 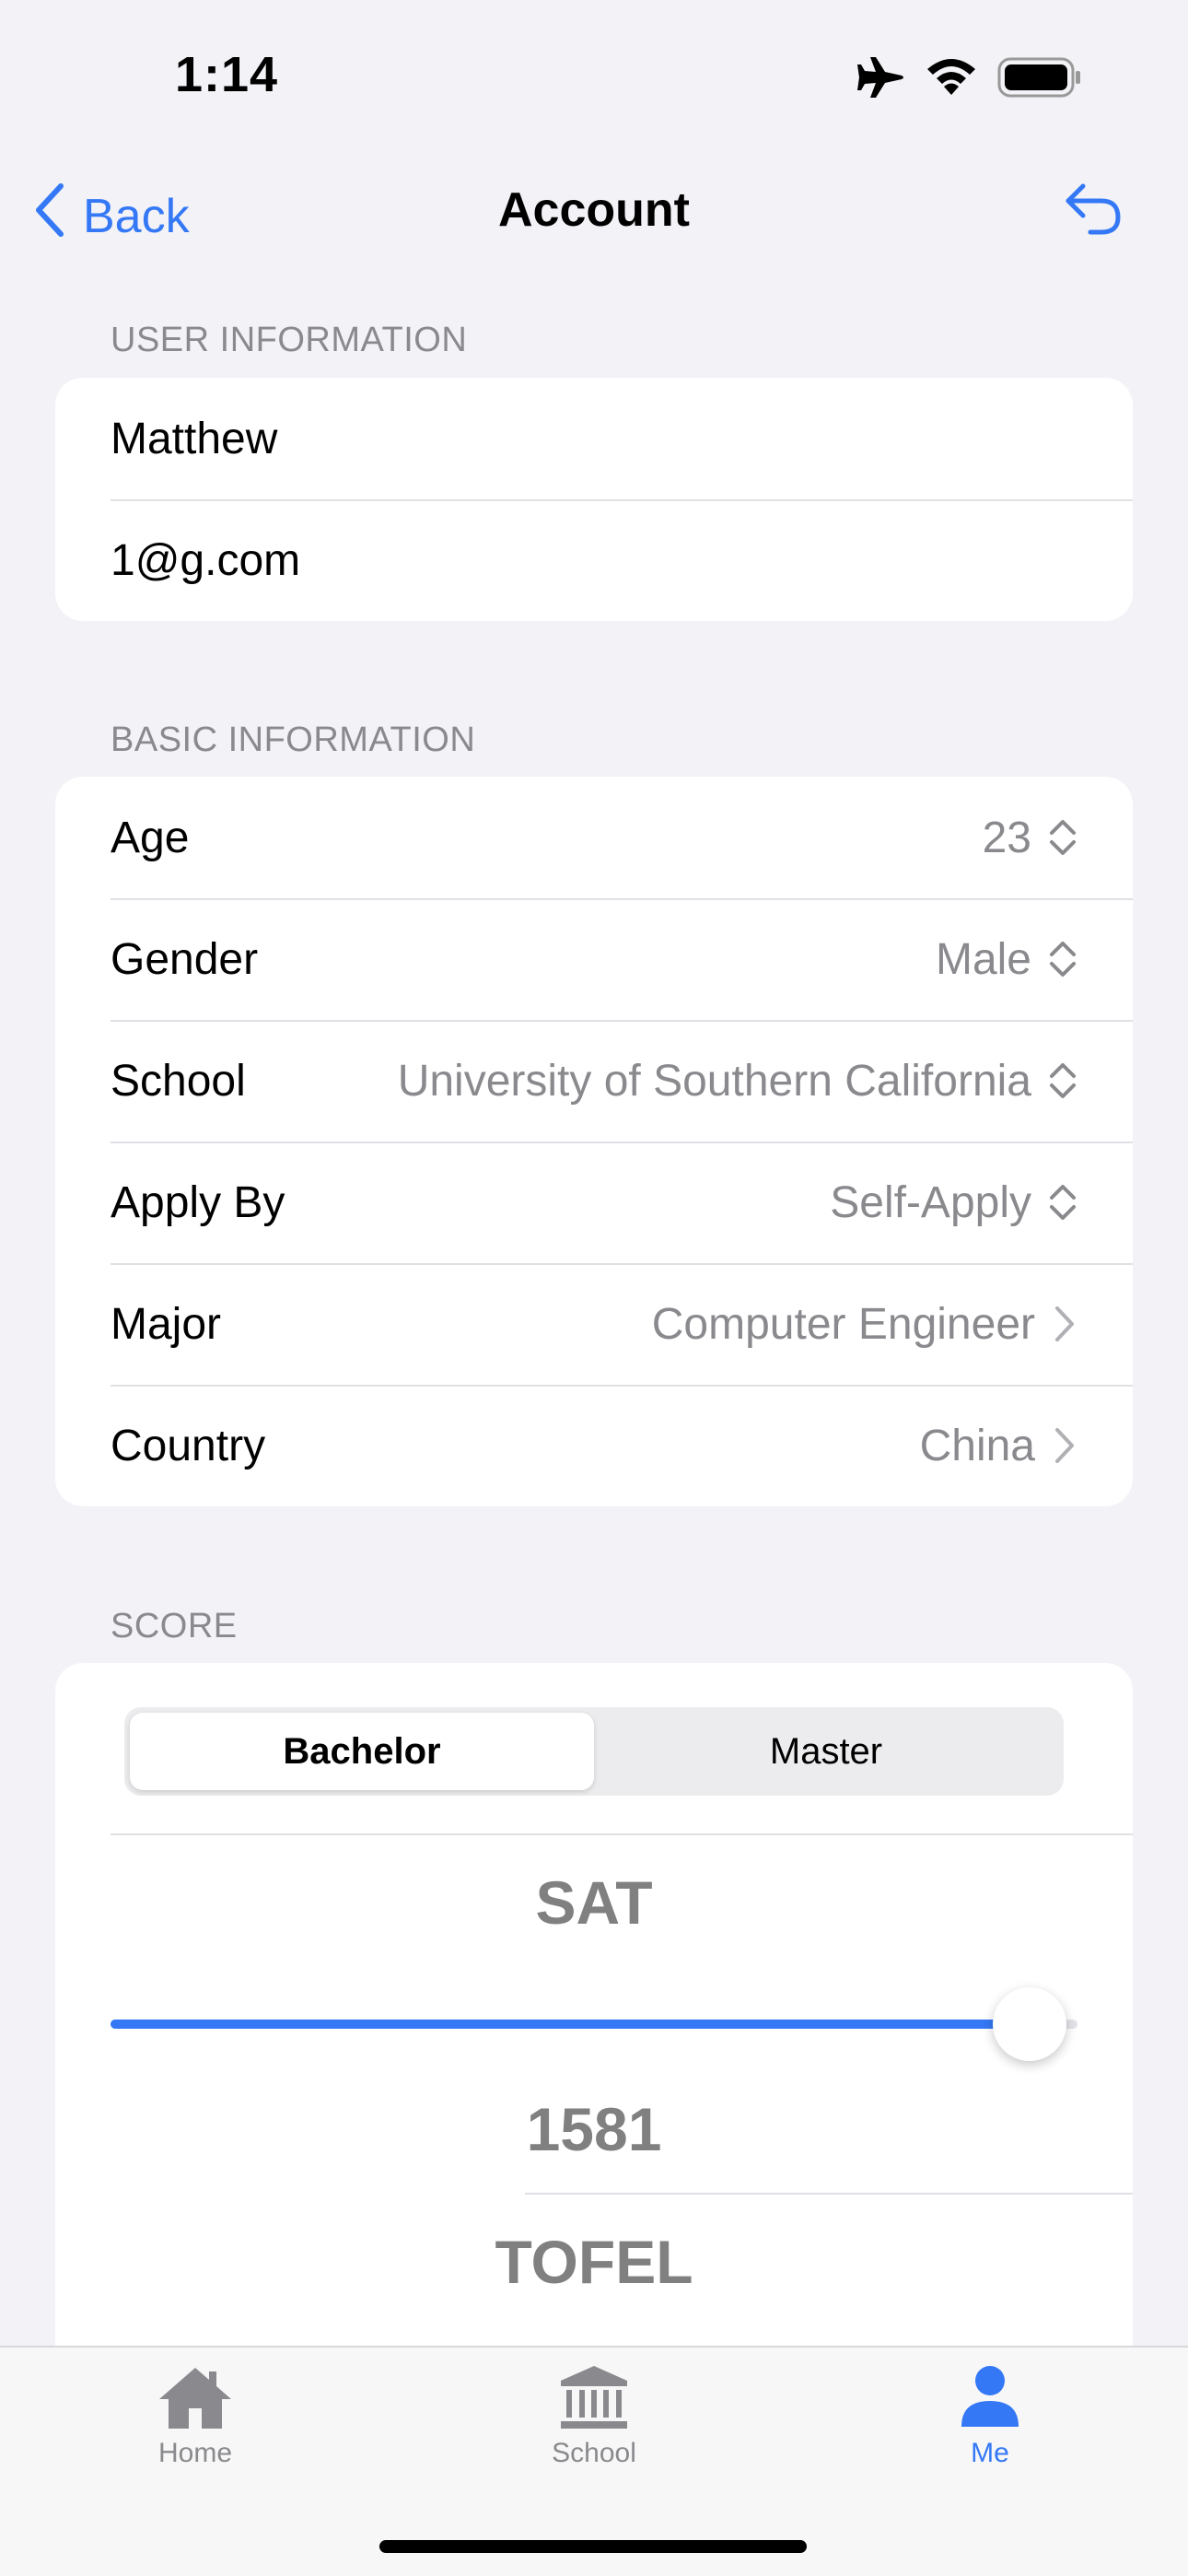 I want to click on degree-segmented-control: Bachelor Master, so click(x=594, y=1751).